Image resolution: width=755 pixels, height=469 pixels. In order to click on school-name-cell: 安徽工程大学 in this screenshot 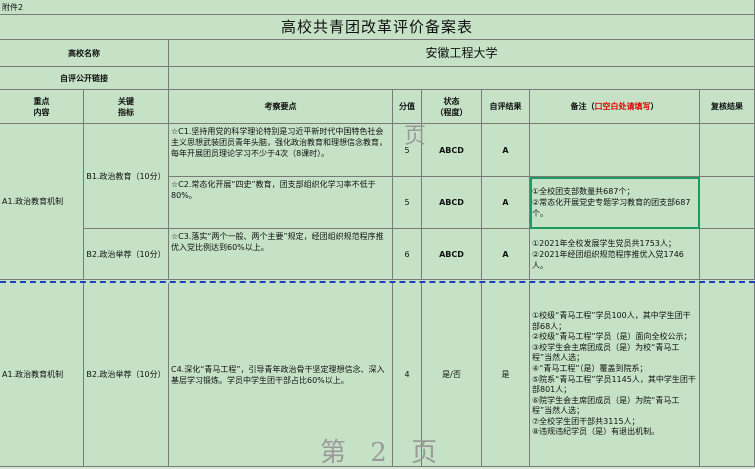, I will do `click(462, 53)`.